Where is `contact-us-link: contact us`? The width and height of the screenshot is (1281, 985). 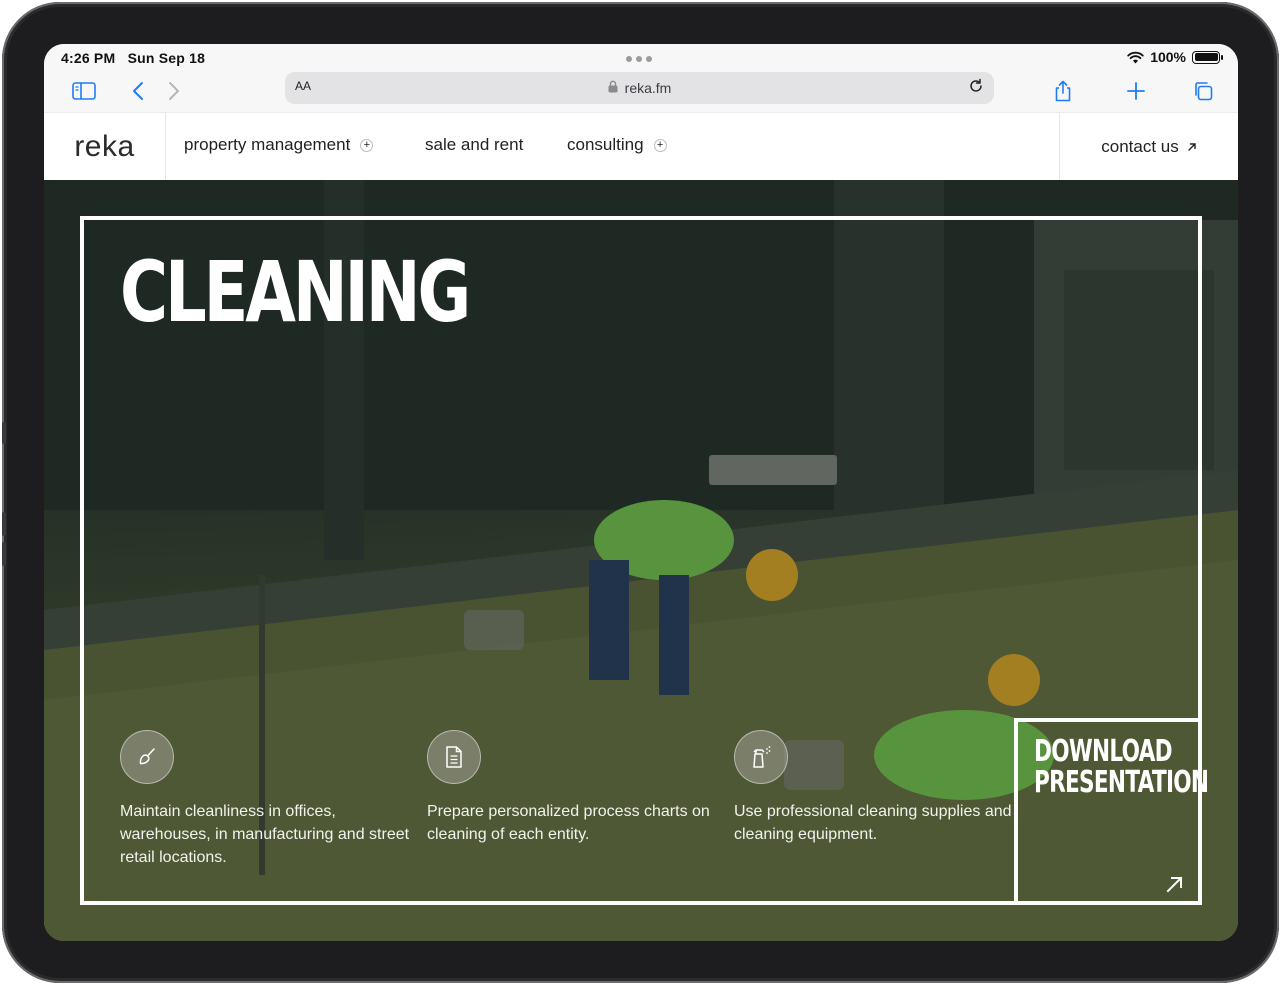 contact-us-link: contact us is located at coordinates (1148, 146).